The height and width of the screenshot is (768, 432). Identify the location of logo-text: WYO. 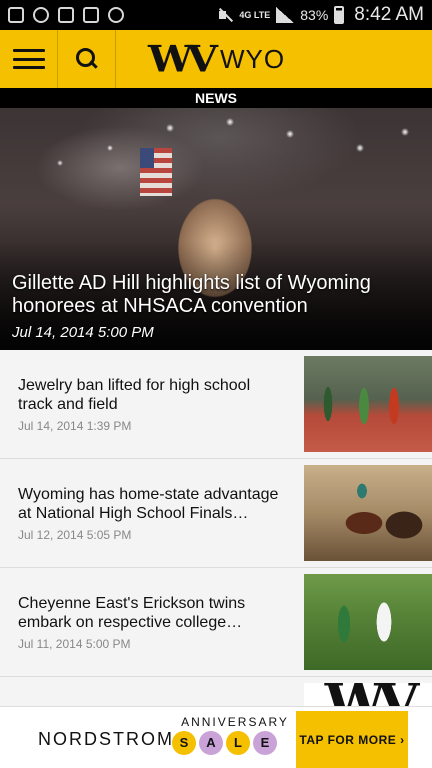
(252, 58).